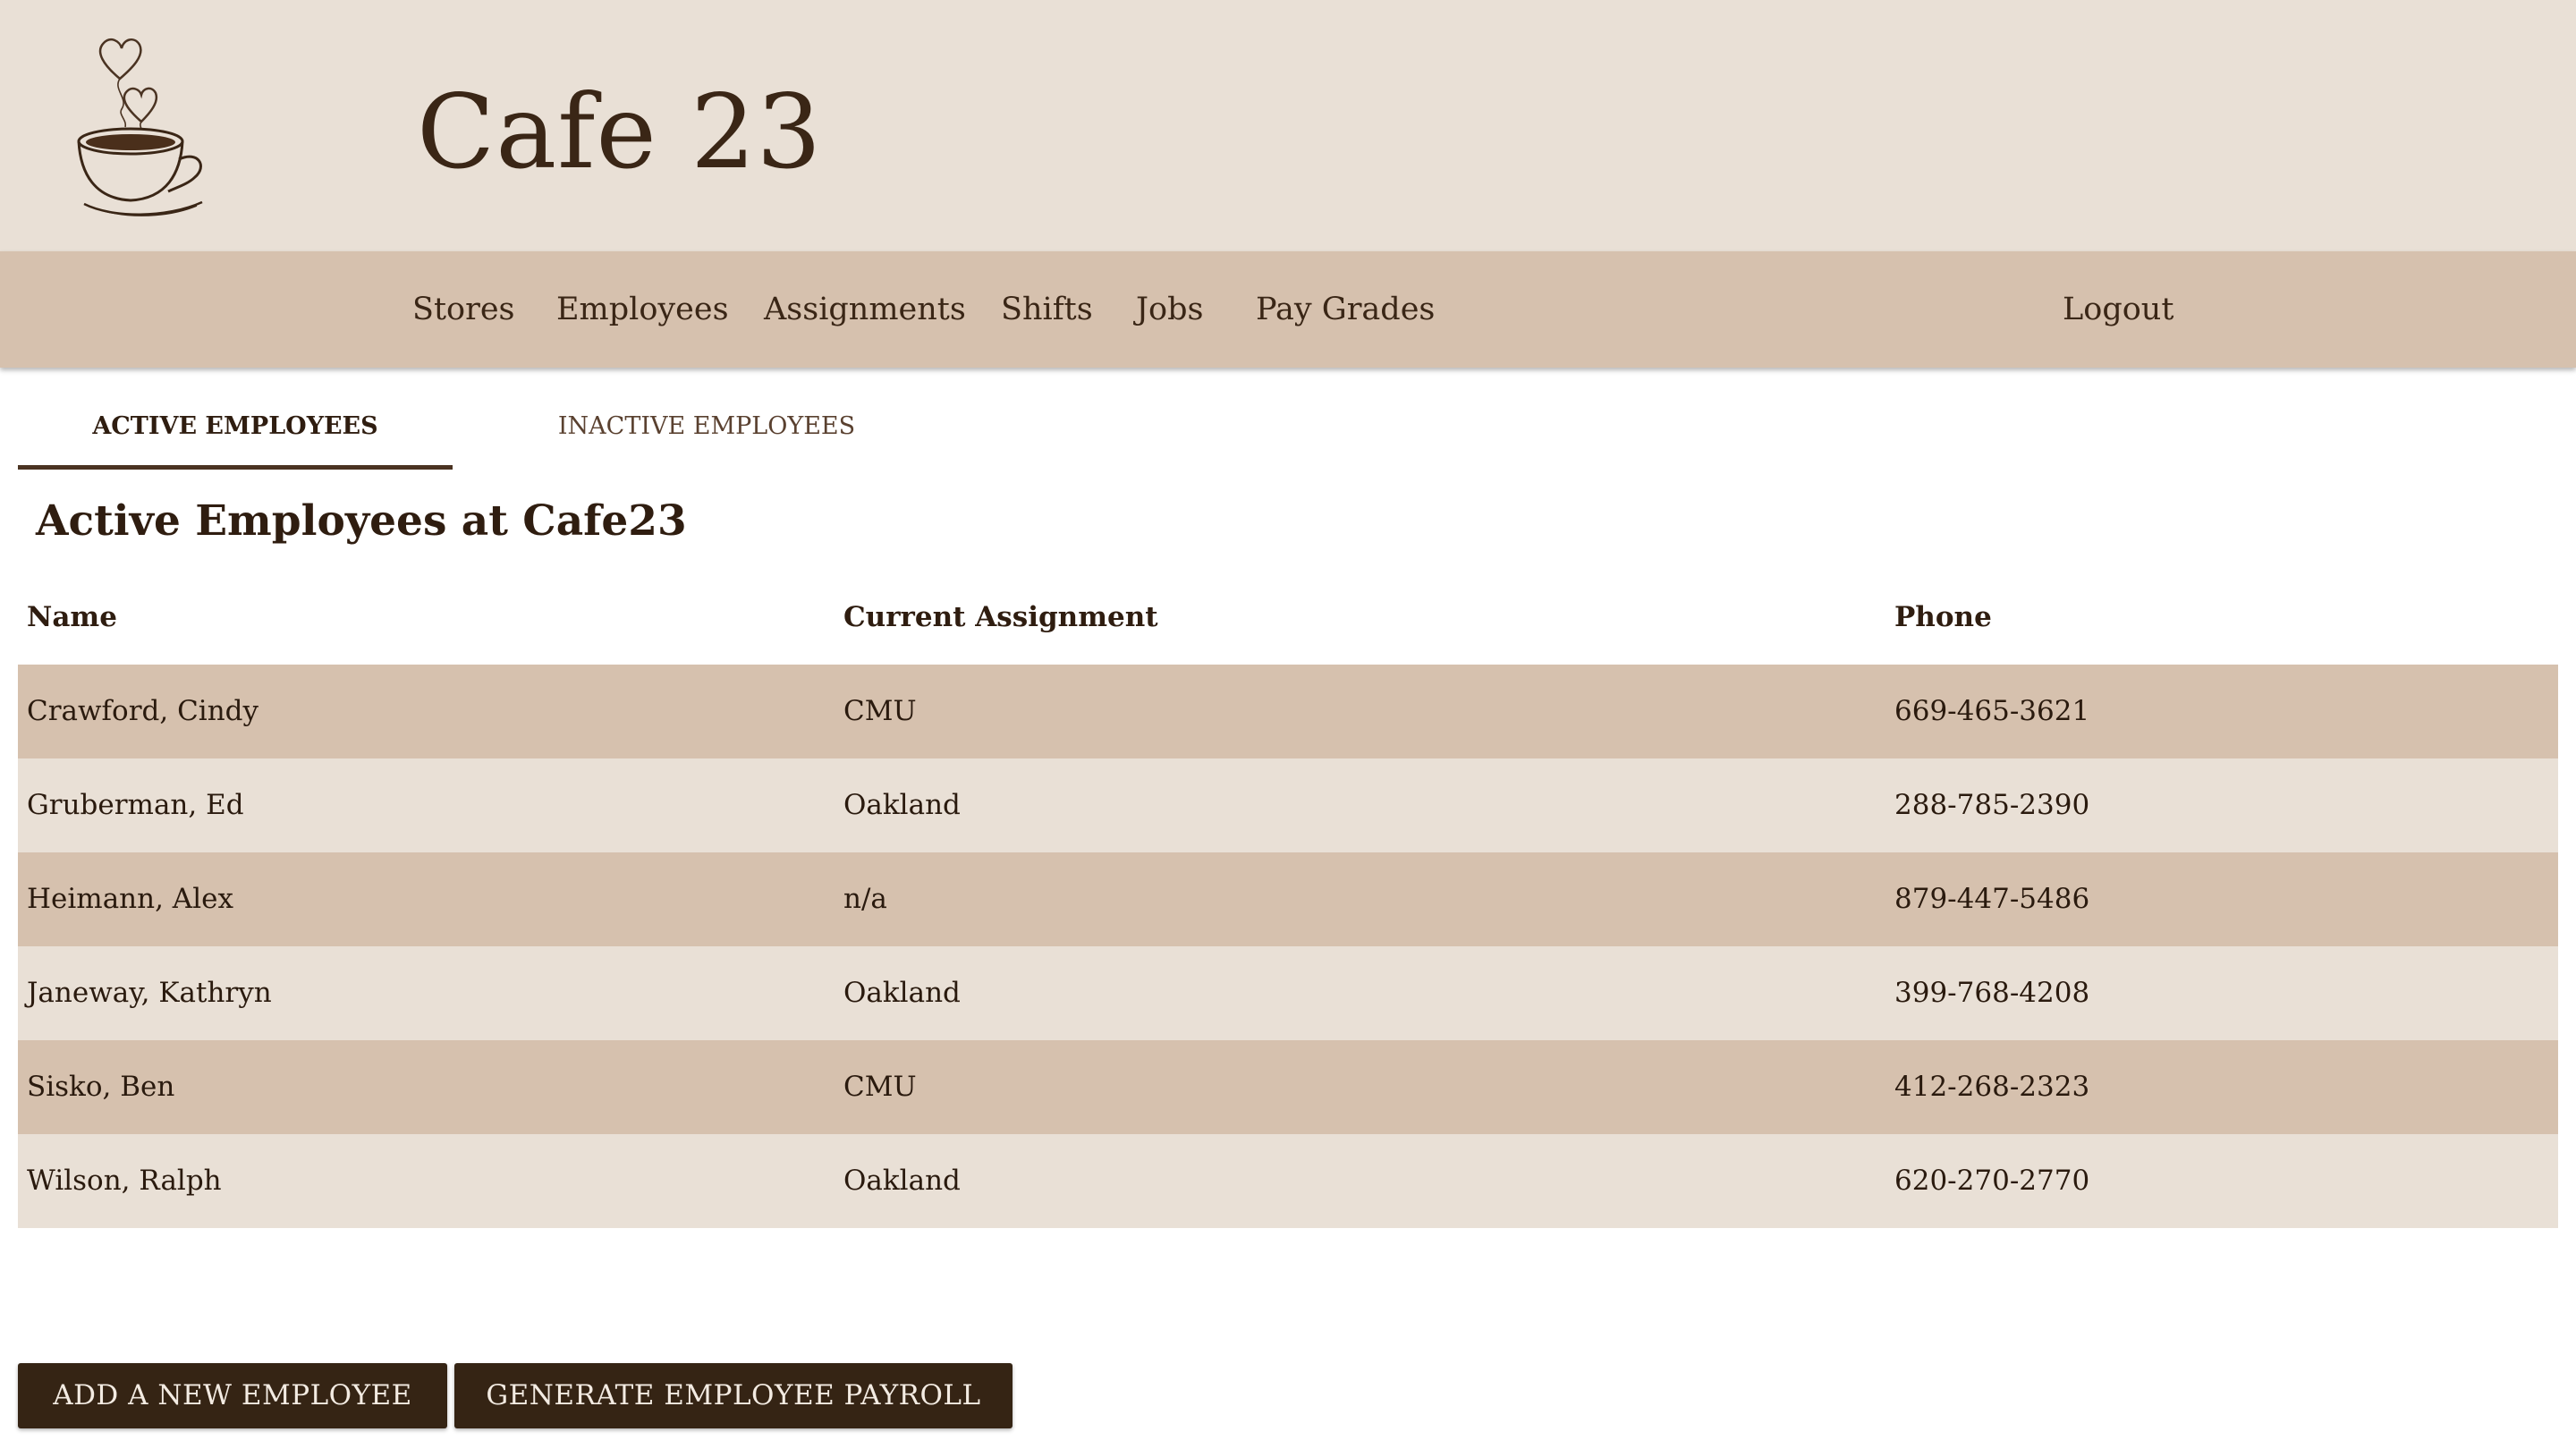 This screenshot has height=1449, width=2576. Describe the element at coordinates (124, 1181) in the screenshot. I see `employee-name-link: Wilson, Ralph` at that location.